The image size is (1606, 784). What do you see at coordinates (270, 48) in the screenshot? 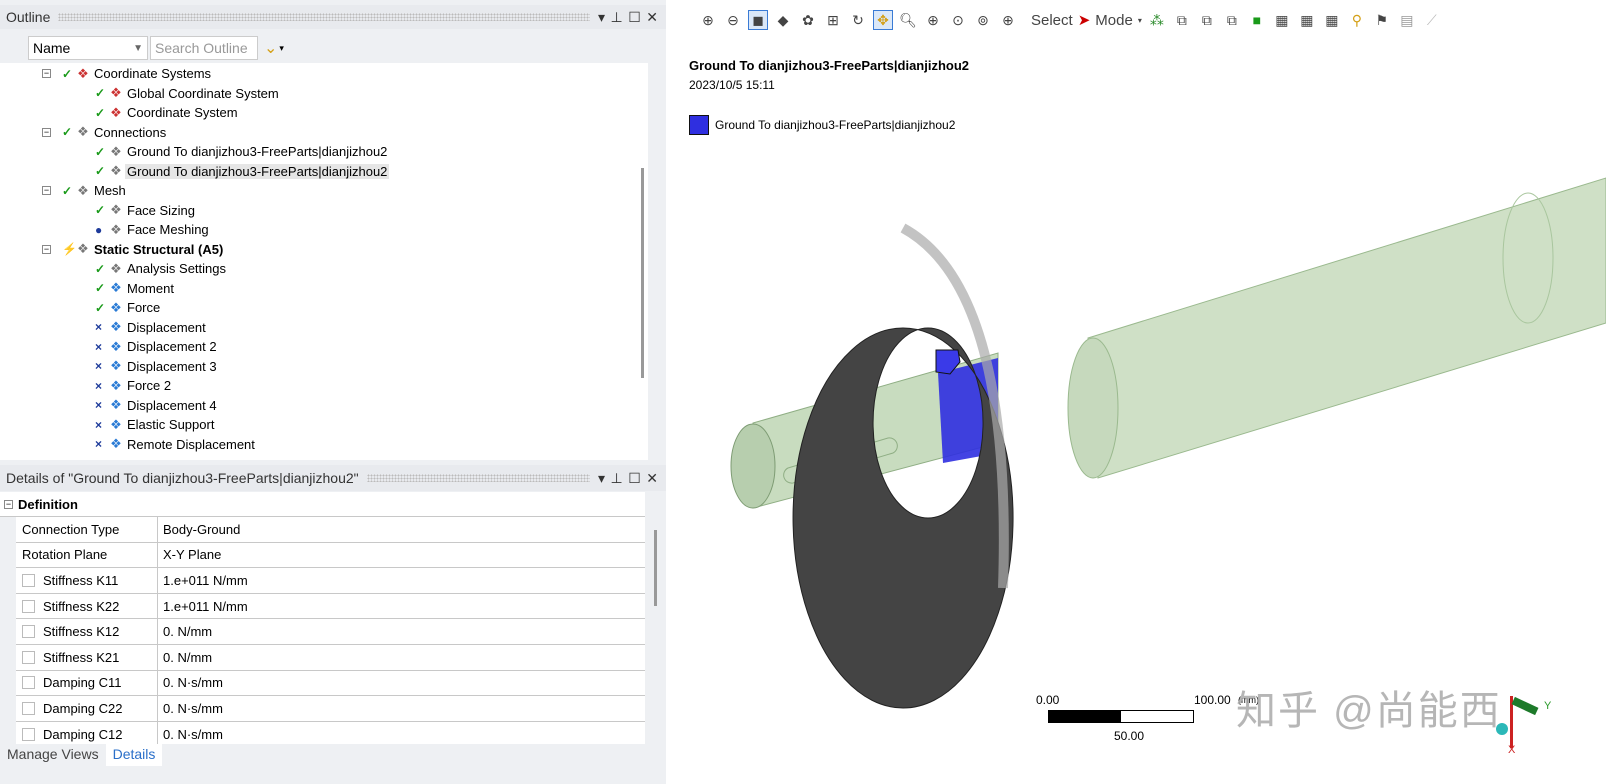
I see `expand-filter-icon: ⌄` at bounding box center [270, 48].